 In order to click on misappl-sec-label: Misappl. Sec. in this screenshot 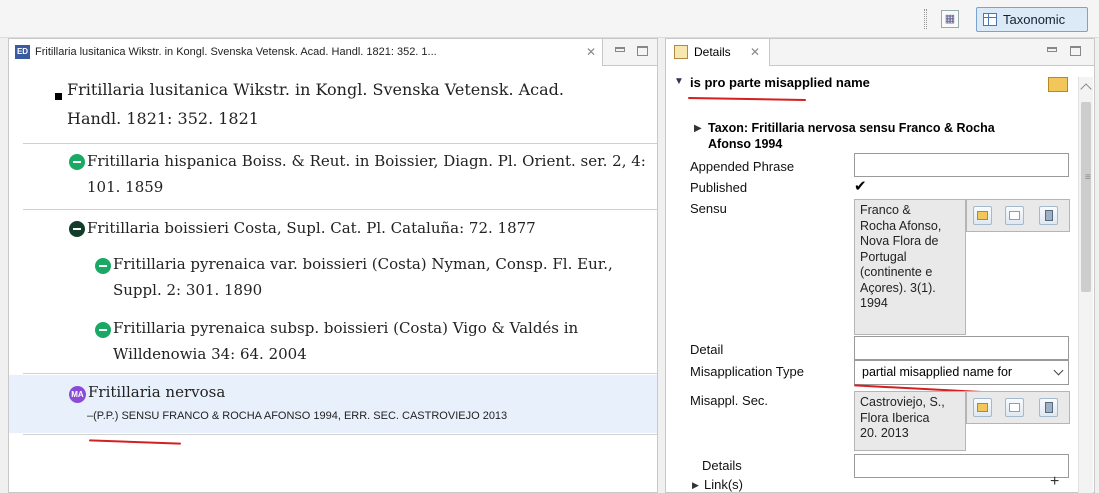, I will do `click(729, 400)`.